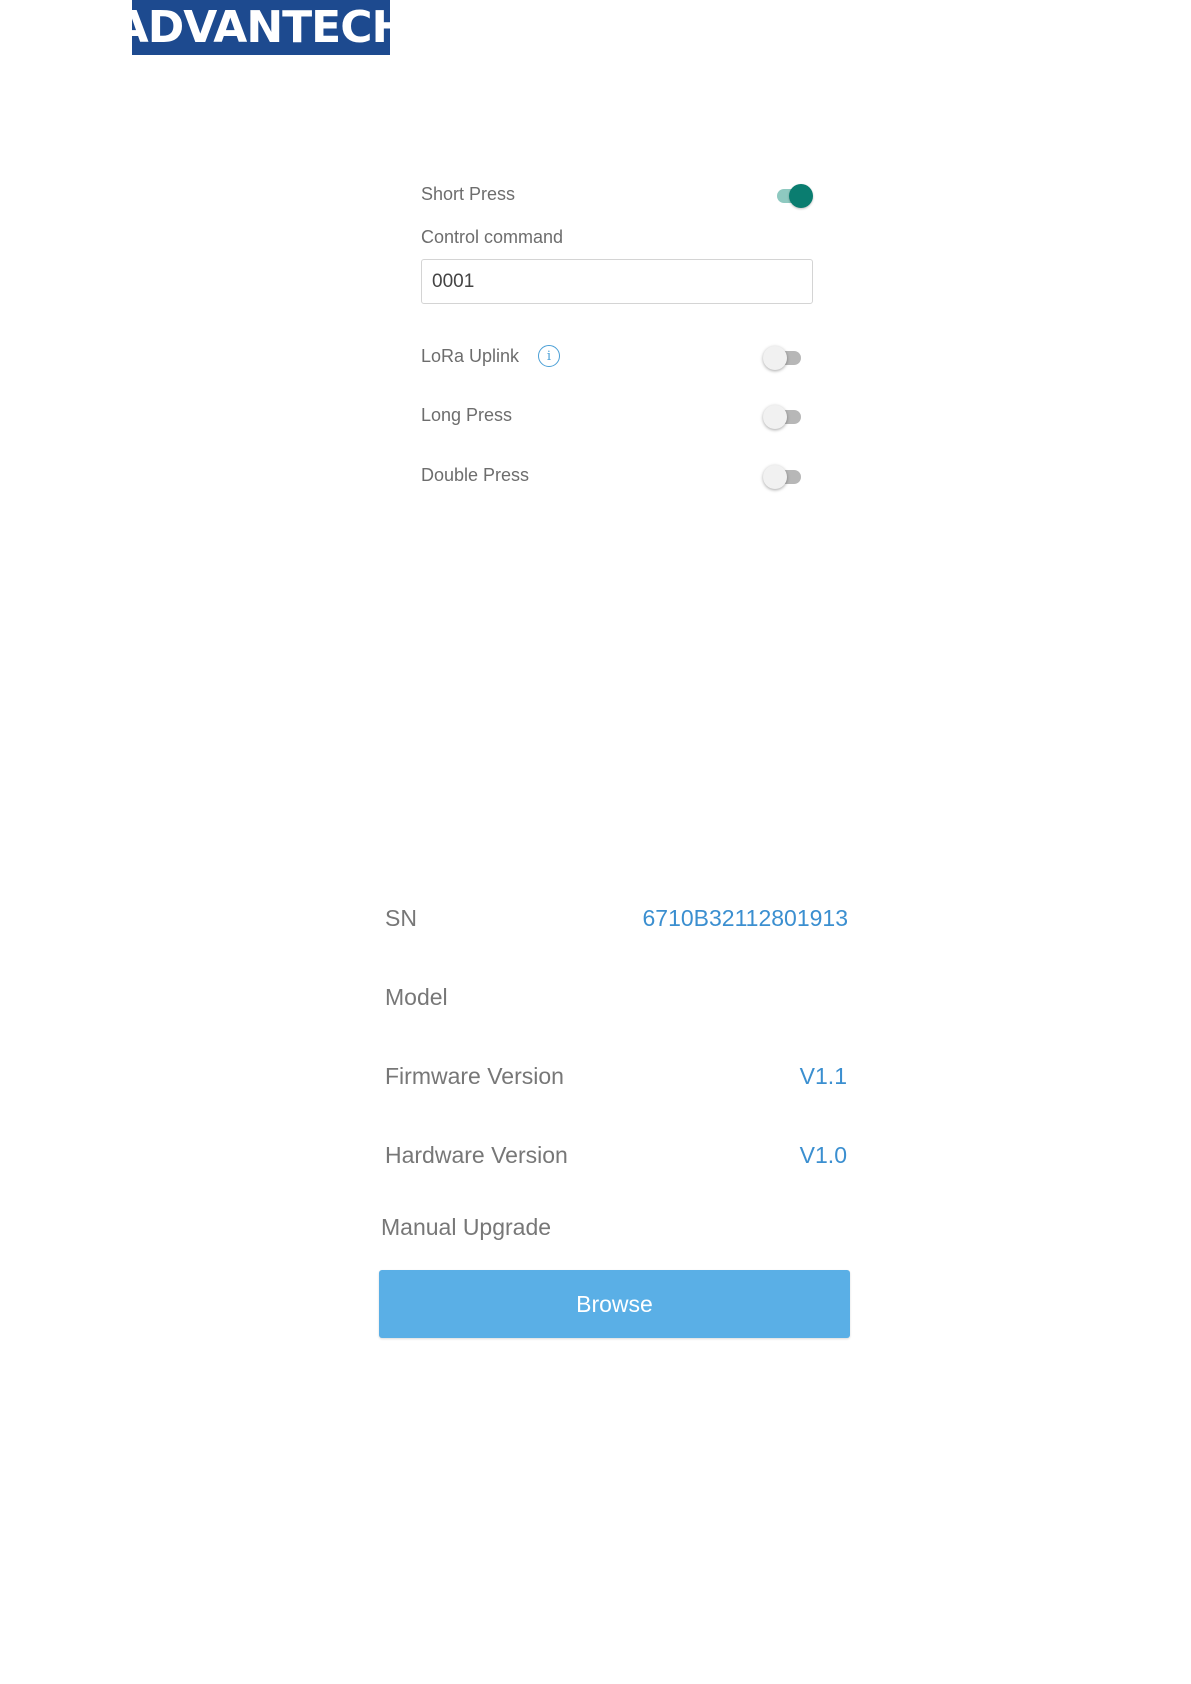 Image resolution: width=1191 pixels, height=1684 pixels. I want to click on lora-uplink-toggle, so click(783, 357).